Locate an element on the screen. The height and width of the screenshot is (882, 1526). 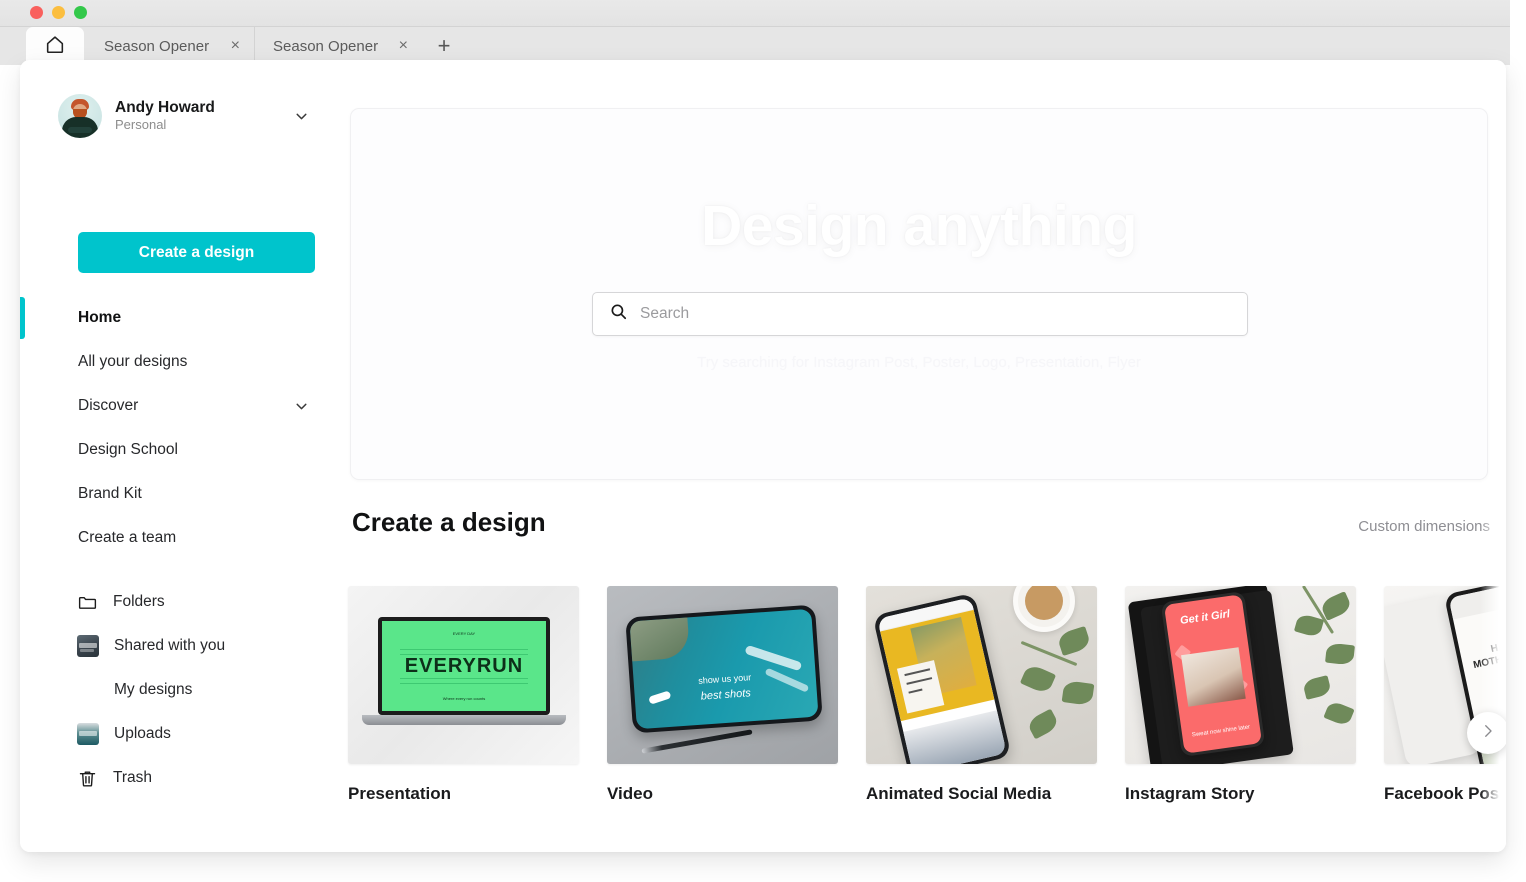
sidebar-item-brand-kit: Brand Kit is located at coordinates (175, 494).